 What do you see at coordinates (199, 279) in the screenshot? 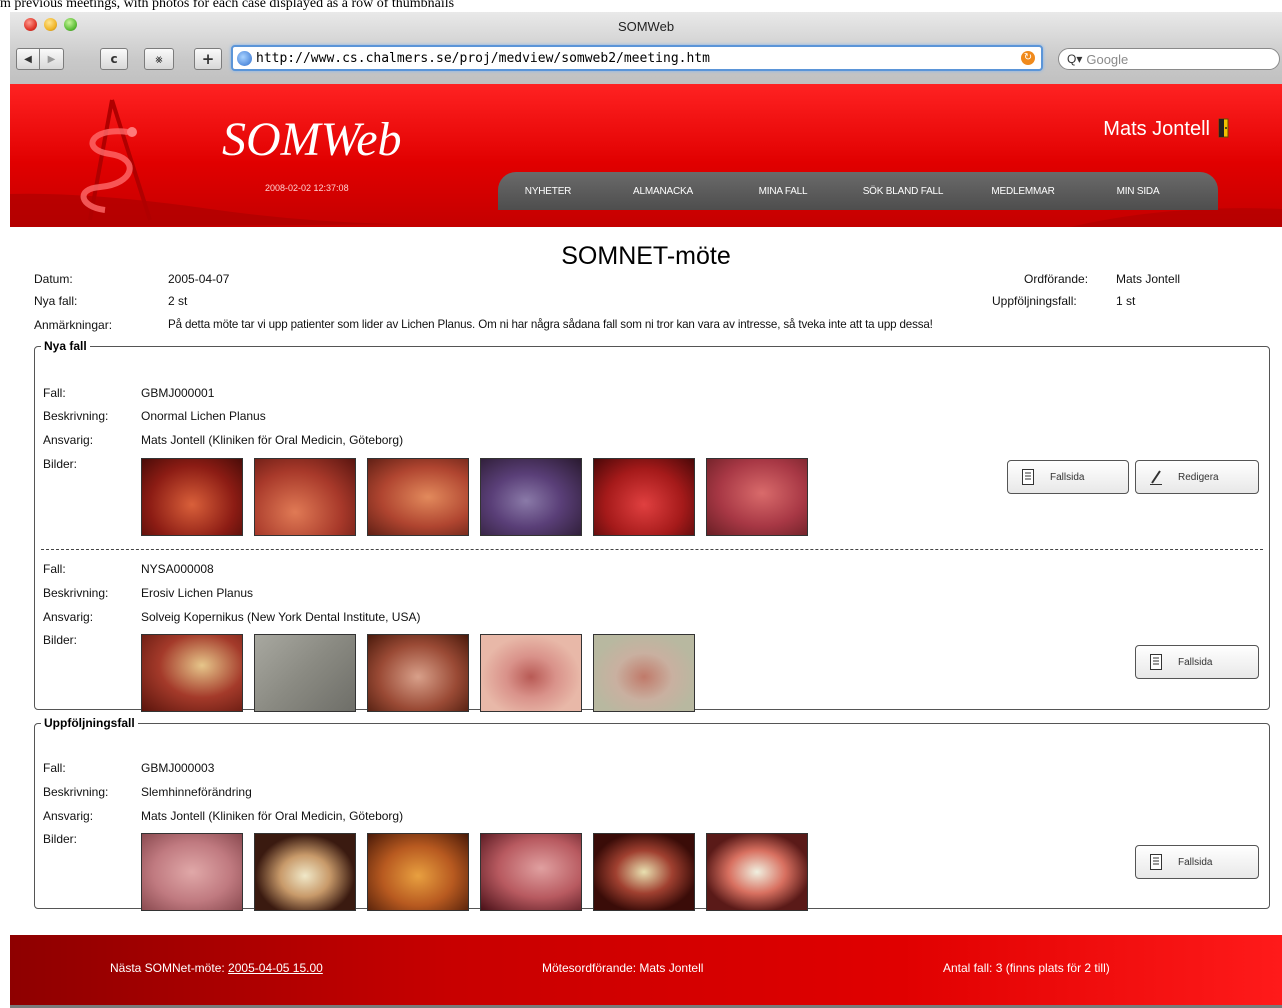
I see `value-datum: 2005-04-07` at bounding box center [199, 279].